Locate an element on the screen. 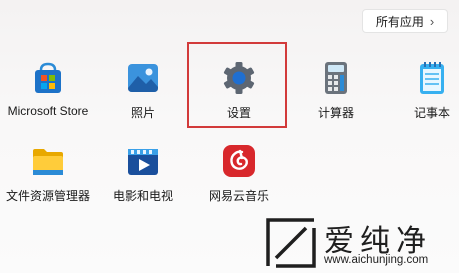  app-microsoft-store: Microsoft Store is located at coordinates (48, 89).